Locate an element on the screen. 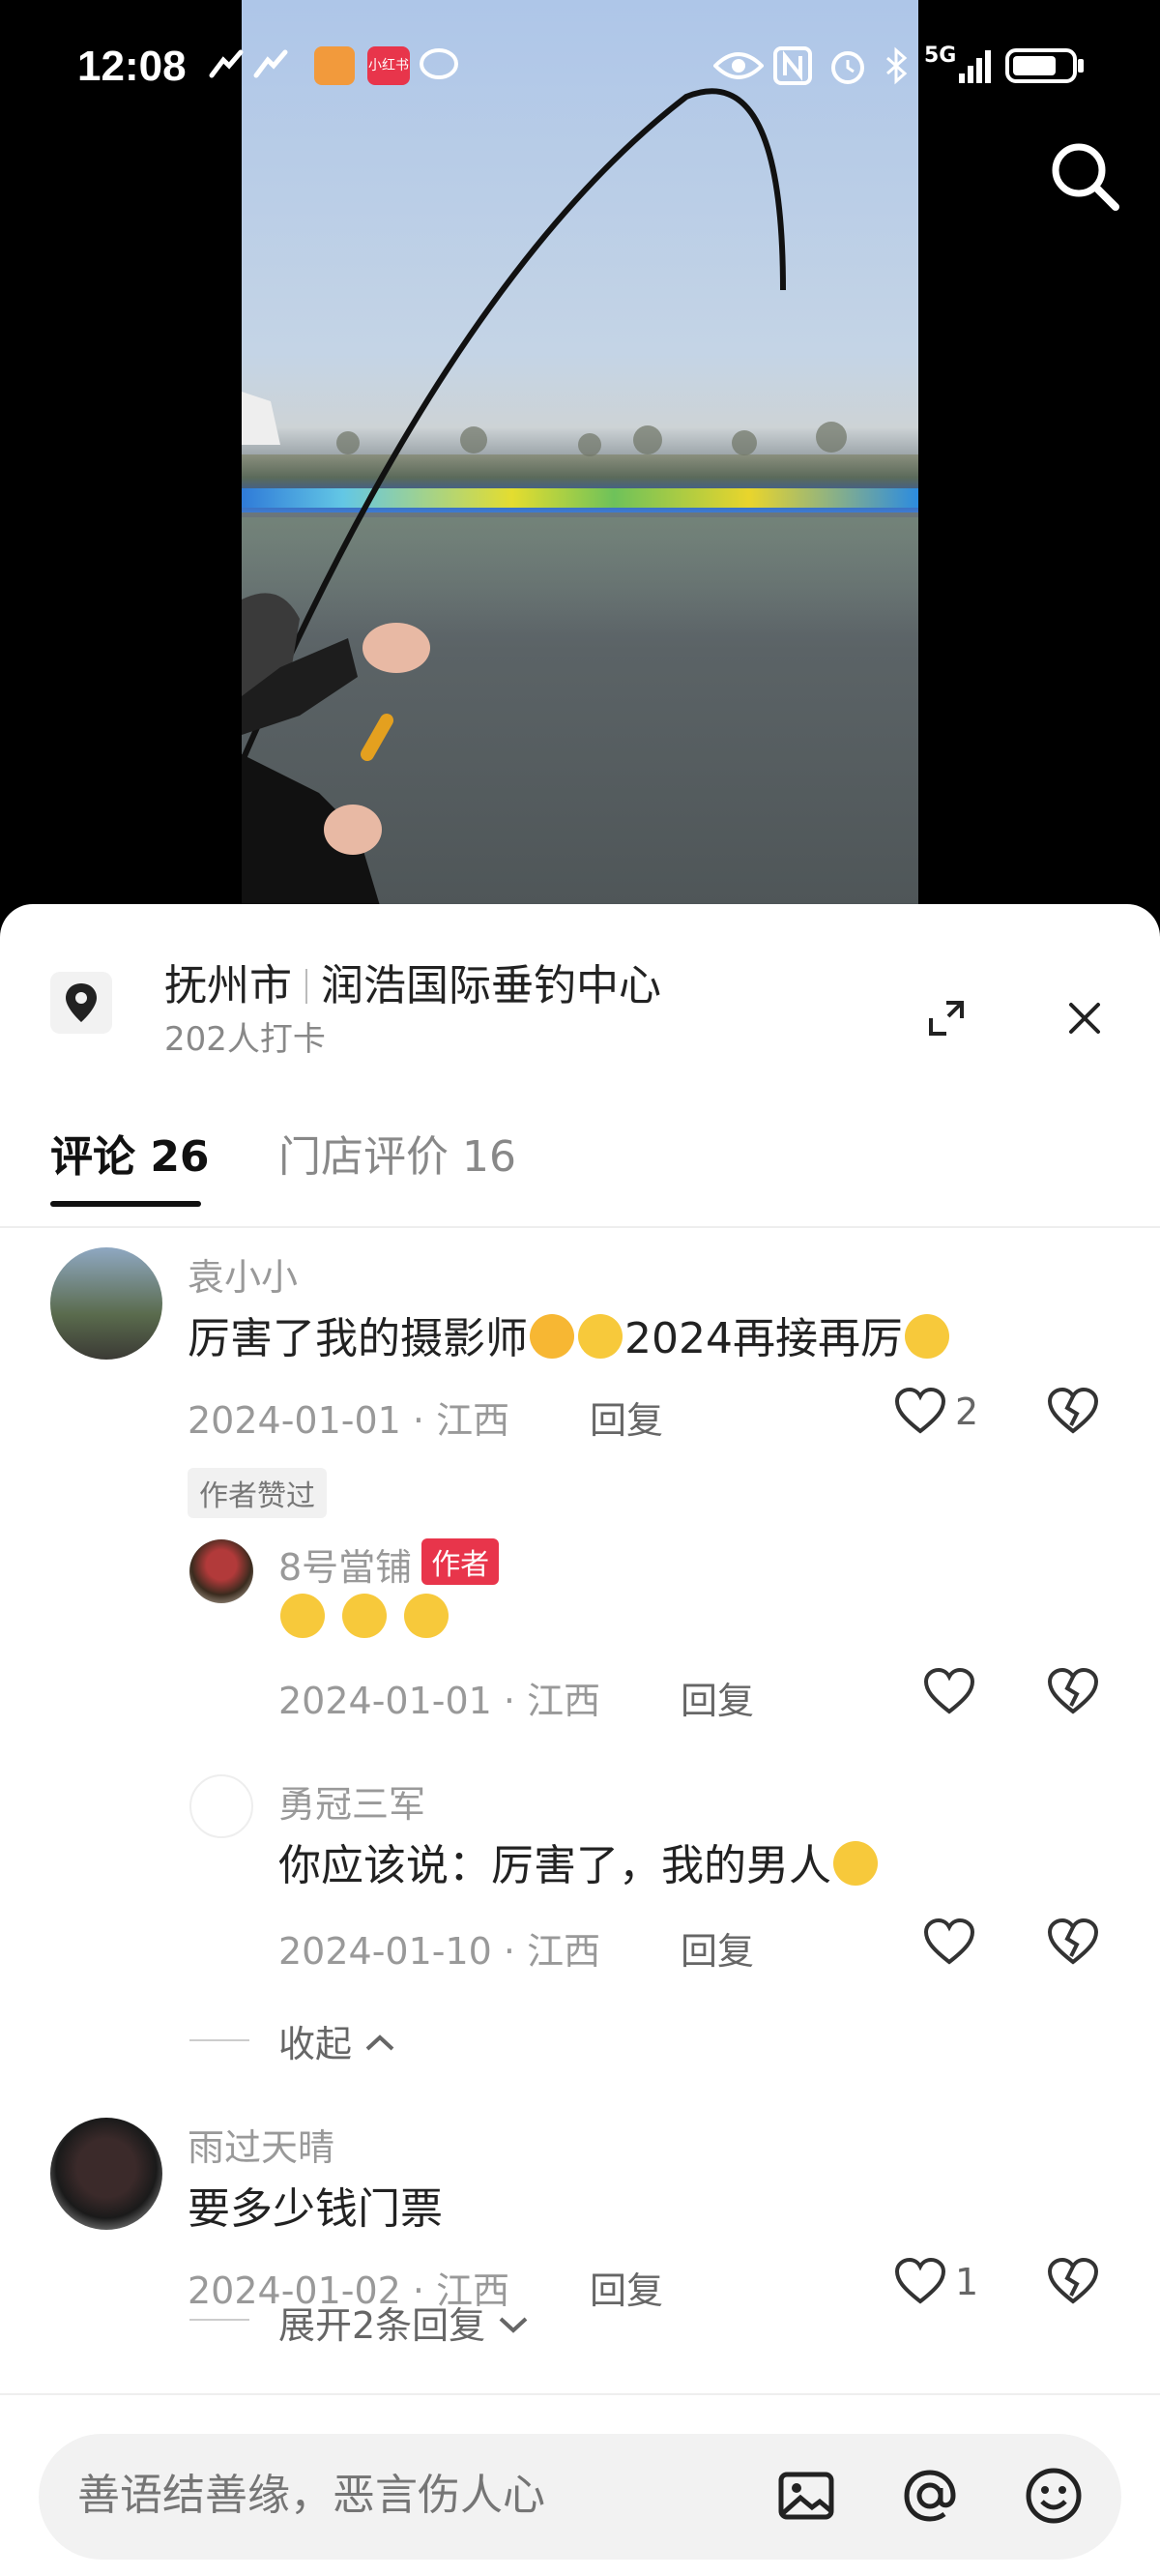  status-time: 12:08 is located at coordinates (132, 66).